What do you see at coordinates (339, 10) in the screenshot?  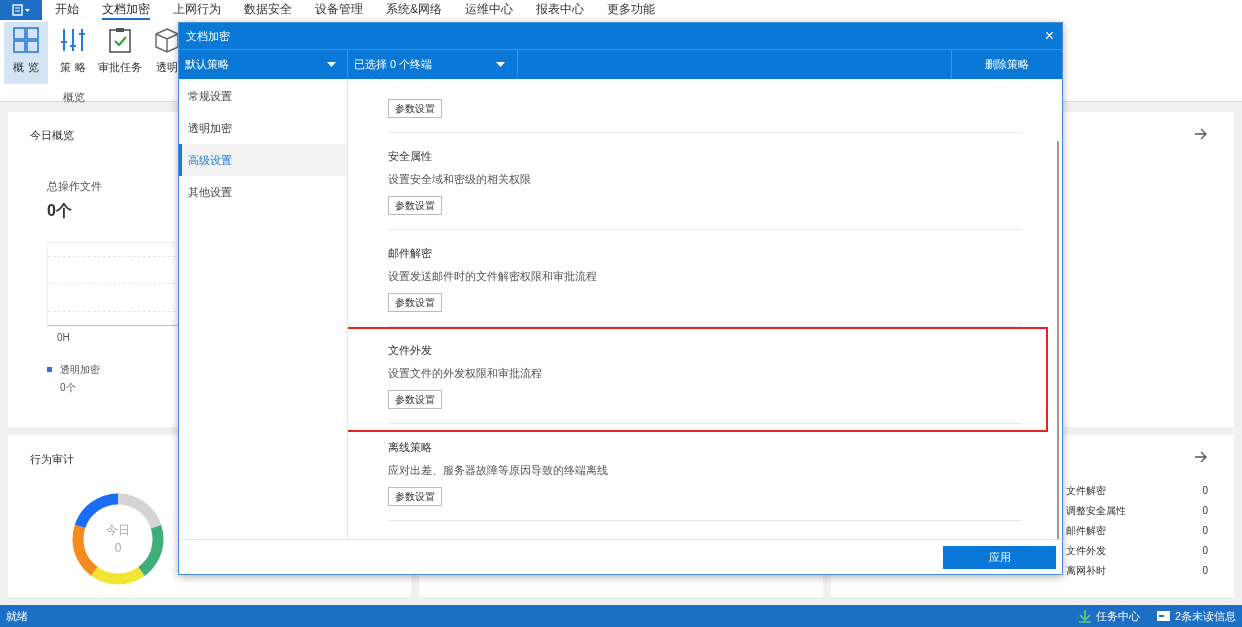 I see `menu-tab: 设备管理` at bounding box center [339, 10].